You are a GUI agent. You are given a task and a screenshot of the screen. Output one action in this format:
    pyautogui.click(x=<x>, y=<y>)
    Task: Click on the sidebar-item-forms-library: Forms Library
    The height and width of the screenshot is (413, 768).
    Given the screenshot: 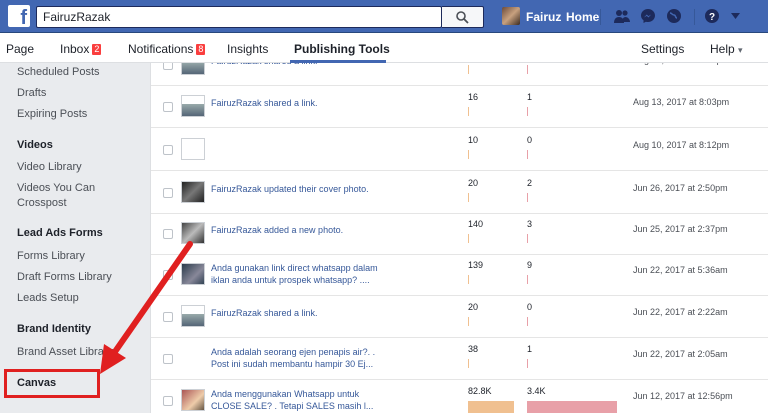 What is the action you would take?
    pyautogui.click(x=51, y=256)
    